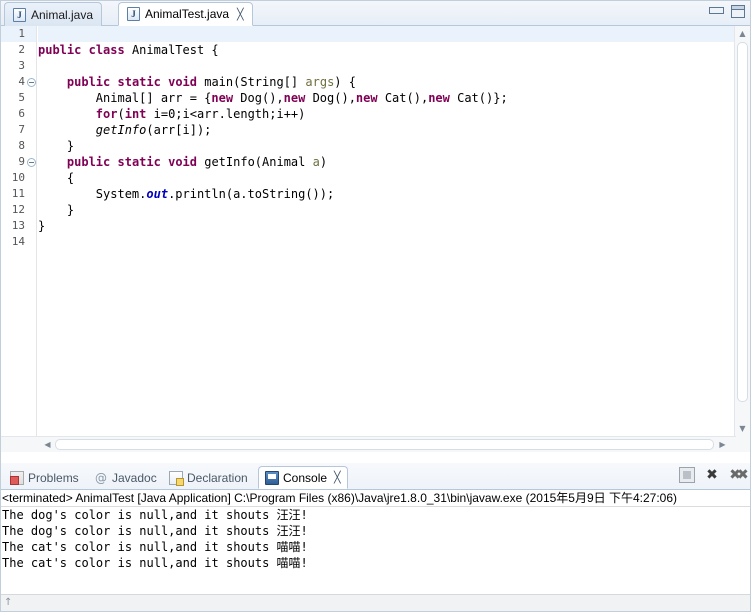 The width and height of the screenshot is (751, 612). I want to click on line-number-row: 1, so click(18, 34).